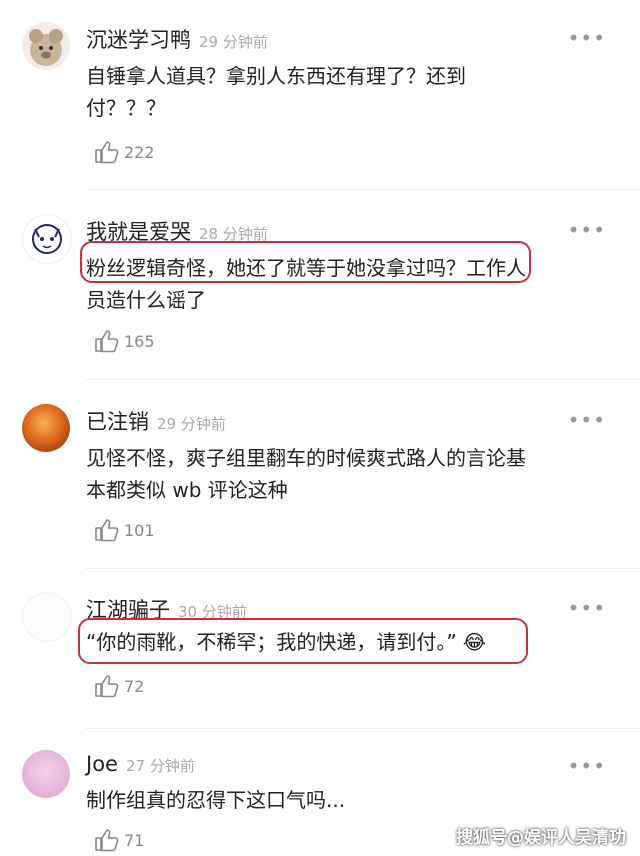  I want to click on username: Joe 27 分钟前, so click(140, 764).